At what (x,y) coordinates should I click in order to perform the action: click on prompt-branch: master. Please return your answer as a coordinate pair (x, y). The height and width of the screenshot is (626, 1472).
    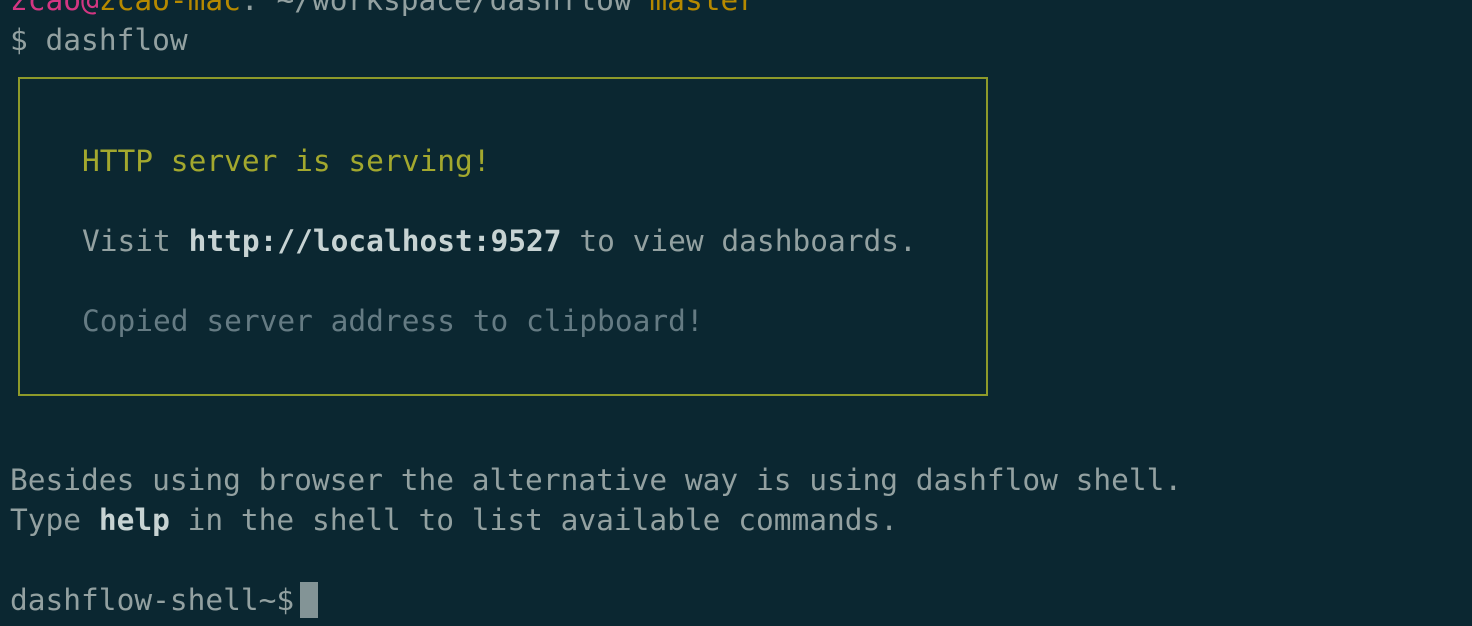
    Looking at the image, I should click on (702, 8).